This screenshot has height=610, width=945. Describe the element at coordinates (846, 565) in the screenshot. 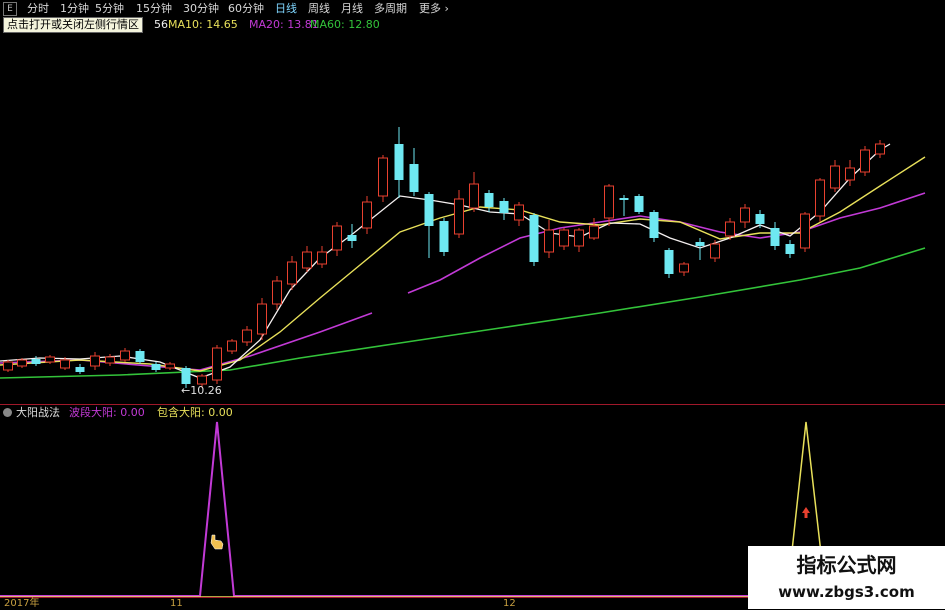

I see `watermark-title: 指标公式网` at that location.